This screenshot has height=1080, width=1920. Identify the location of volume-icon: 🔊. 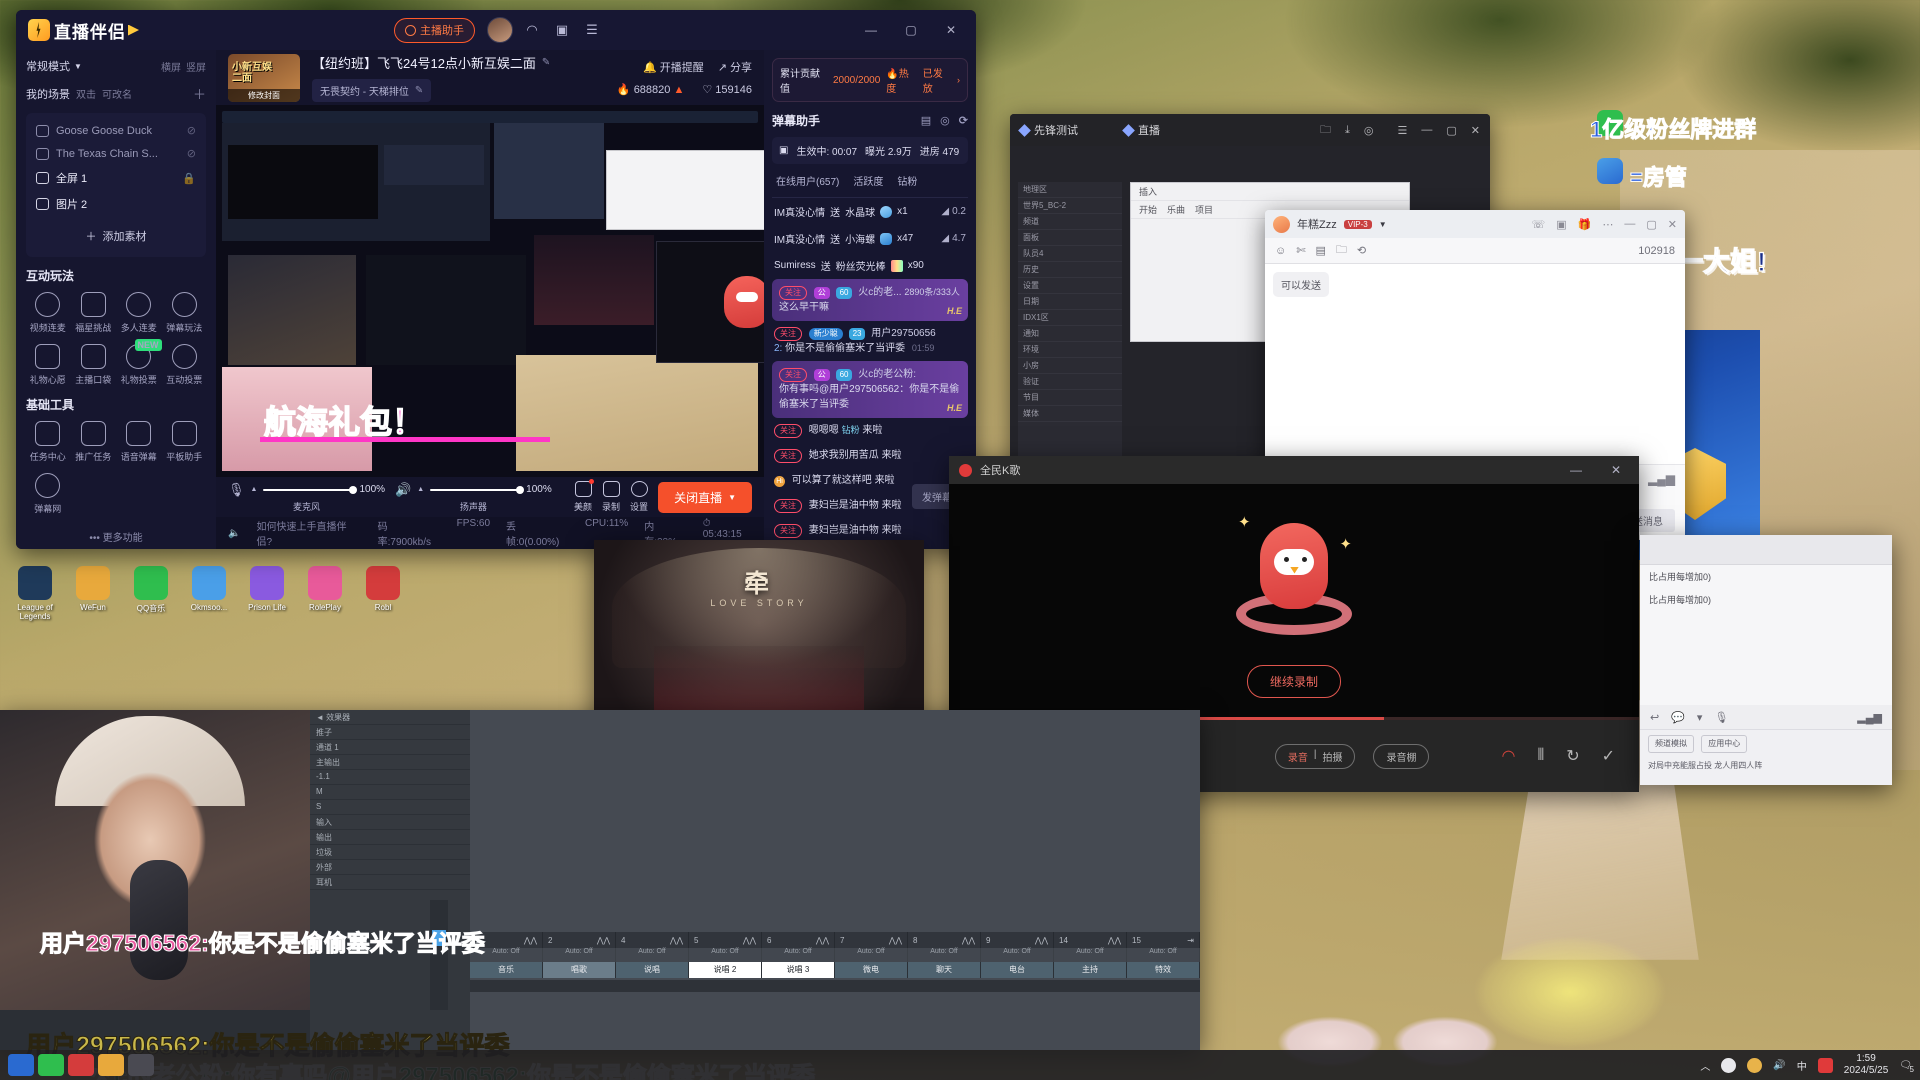
(1779, 1065).